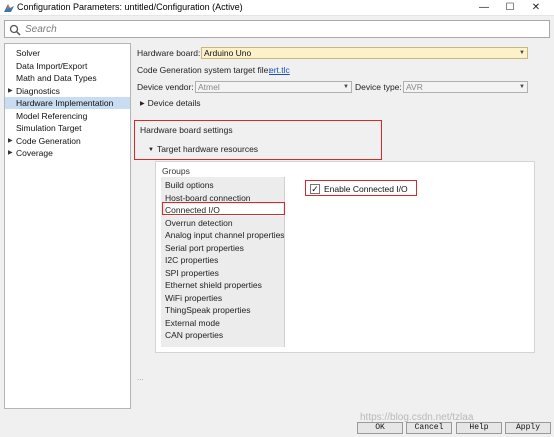  Describe the element at coordinates (224, 273) in the screenshot. I see `group-item-spi: SPI properties` at that location.